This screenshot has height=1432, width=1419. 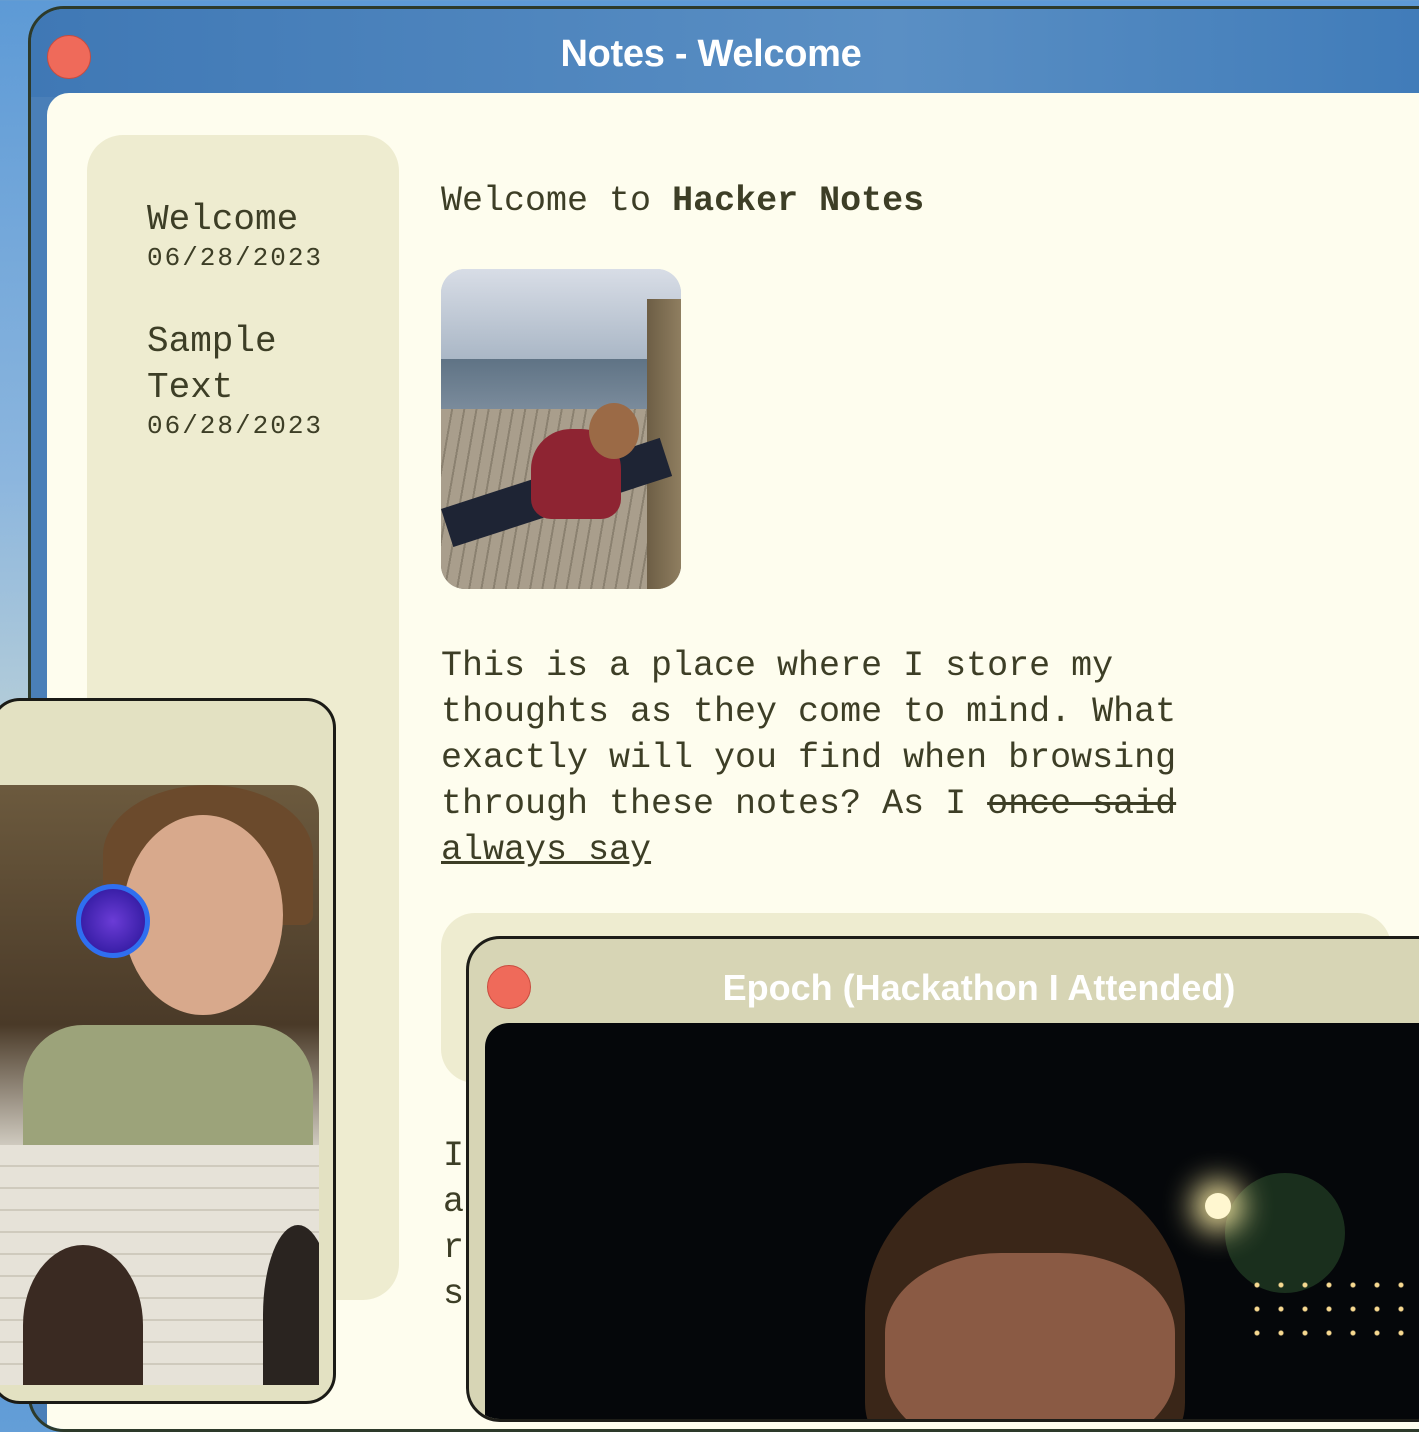 What do you see at coordinates (561, 429) in the screenshot?
I see `note-photo` at bounding box center [561, 429].